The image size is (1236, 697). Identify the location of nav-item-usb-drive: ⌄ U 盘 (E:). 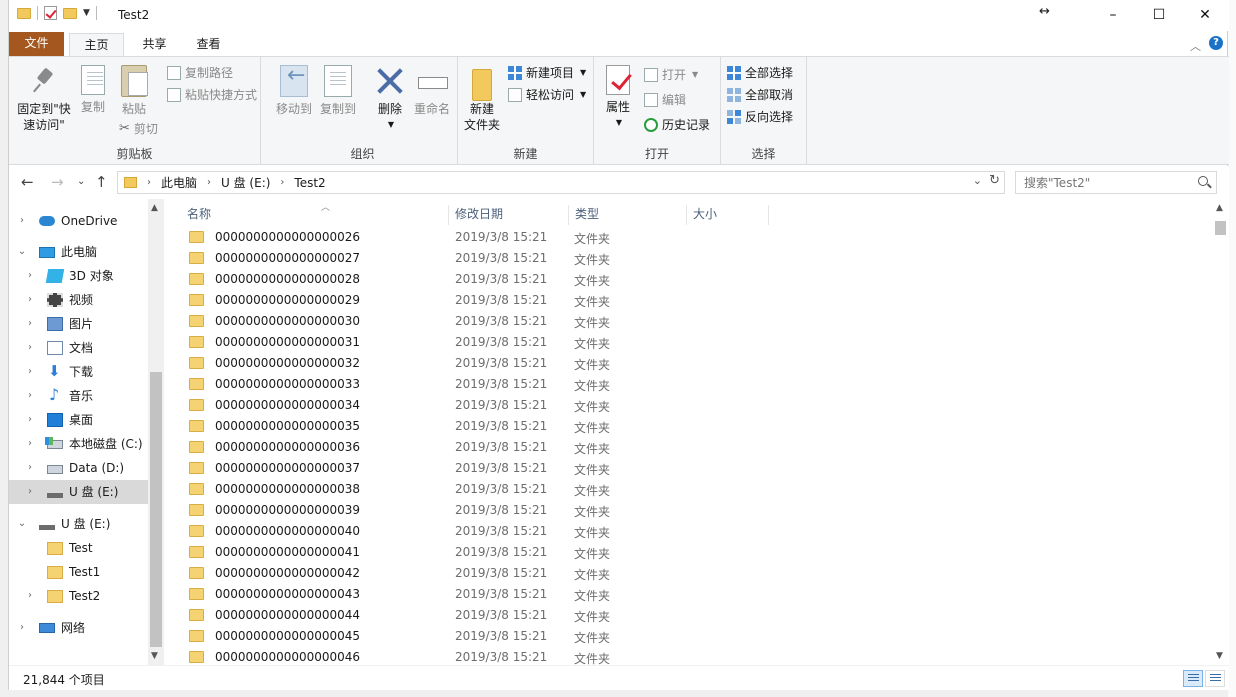
(81, 524).